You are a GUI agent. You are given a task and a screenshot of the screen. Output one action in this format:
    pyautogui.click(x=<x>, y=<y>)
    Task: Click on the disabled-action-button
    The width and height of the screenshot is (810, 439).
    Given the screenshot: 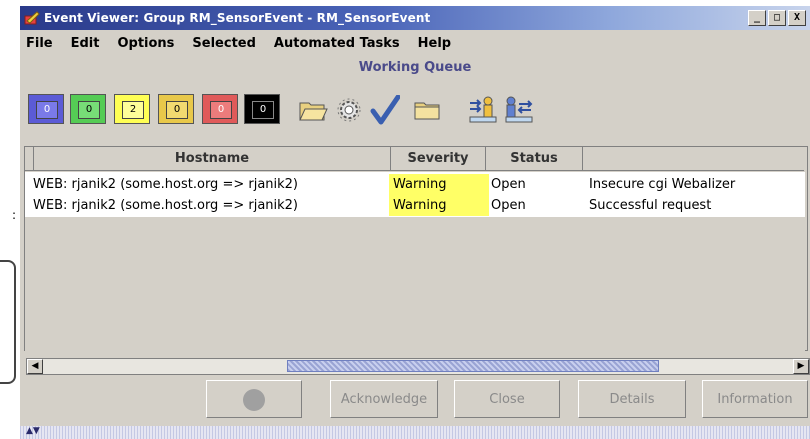 What is the action you would take?
    pyautogui.click(x=254, y=399)
    